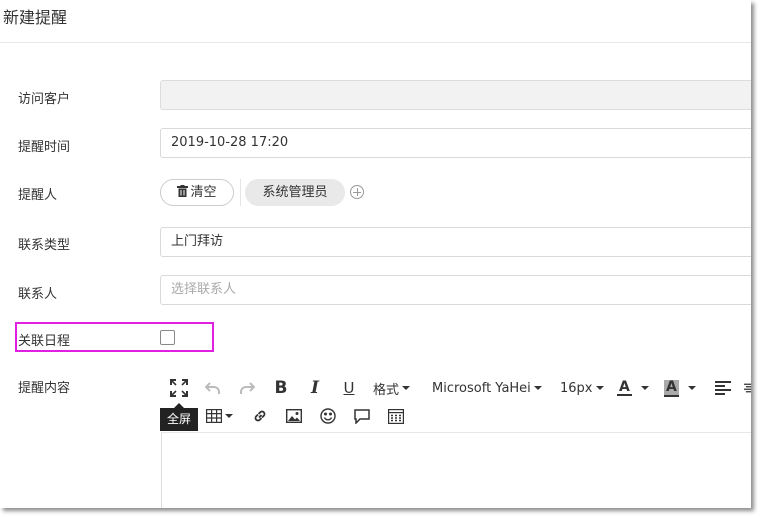 The image size is (760, 517). What do you see at coordinates (44, 388) in the screenshot?
I see `content-label: 提醒内容` at bounding box center [44, 388].